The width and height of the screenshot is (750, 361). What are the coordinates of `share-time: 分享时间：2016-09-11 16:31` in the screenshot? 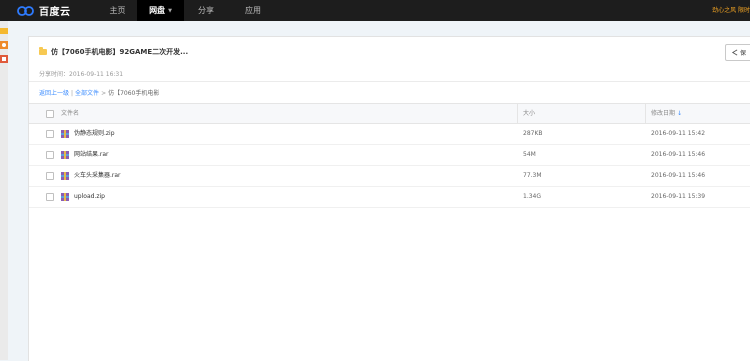 It's located at (81, 74).